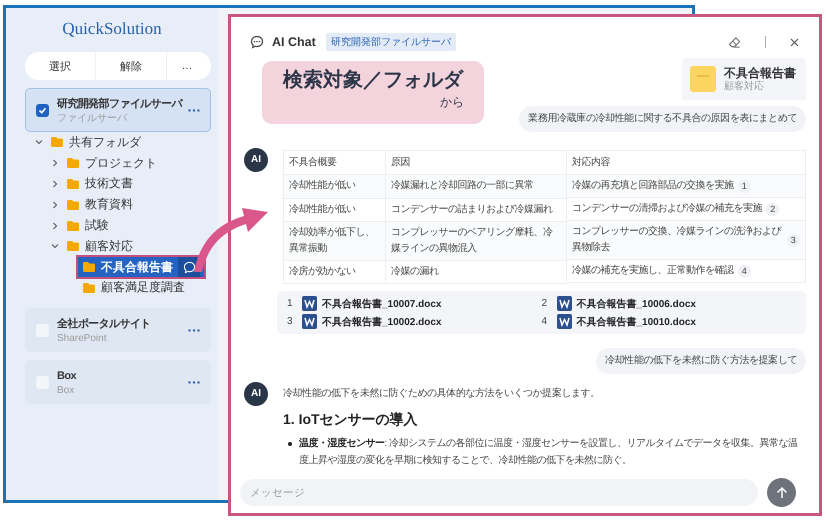 This screenshot has height=520, width=826. What do you see at coordinates (294, 42) in the screenshot?
I see `chat-title: AI Chat` at bounding box center [294, 42].